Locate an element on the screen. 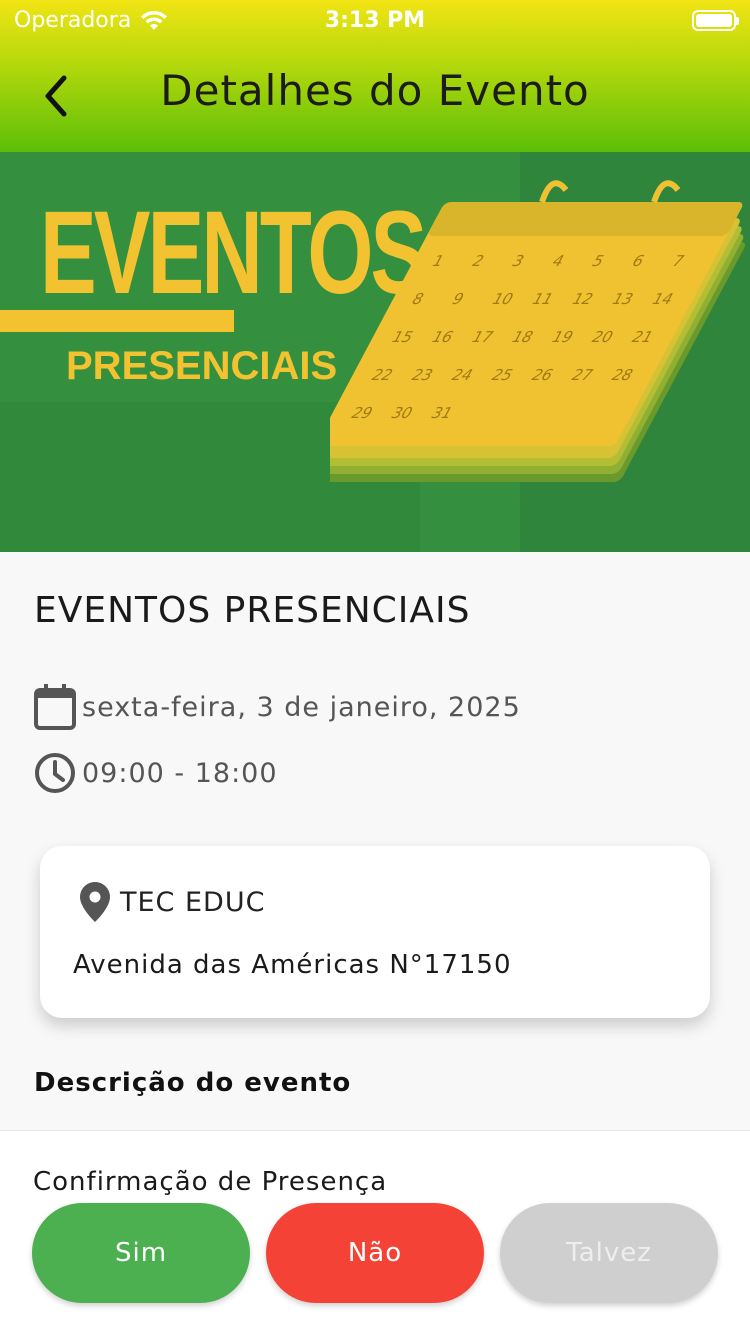  location-address: Avenida das Américas N°17150 is located at coordinates (292, 965).